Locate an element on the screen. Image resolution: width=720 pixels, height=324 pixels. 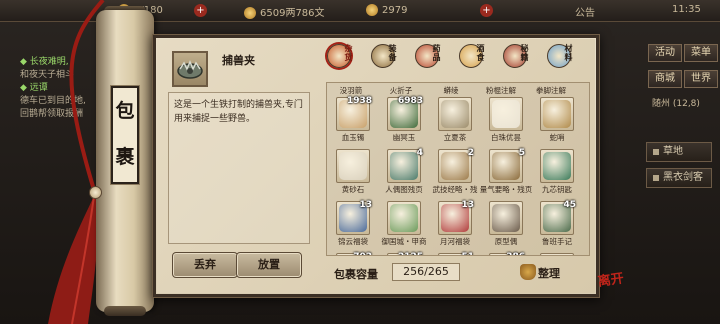
item-slot: 白珠优昙 is located at coordinates (506, 120).